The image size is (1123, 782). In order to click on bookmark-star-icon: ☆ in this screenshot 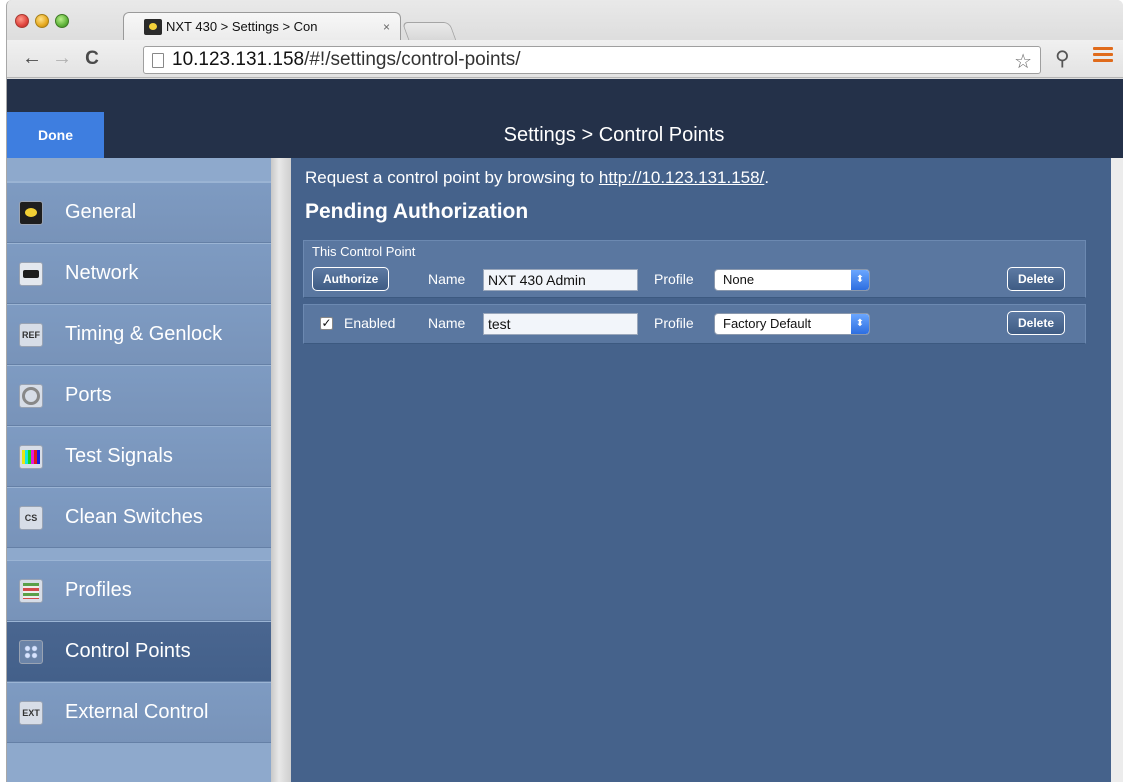, I will do `click(1023, 61)`.